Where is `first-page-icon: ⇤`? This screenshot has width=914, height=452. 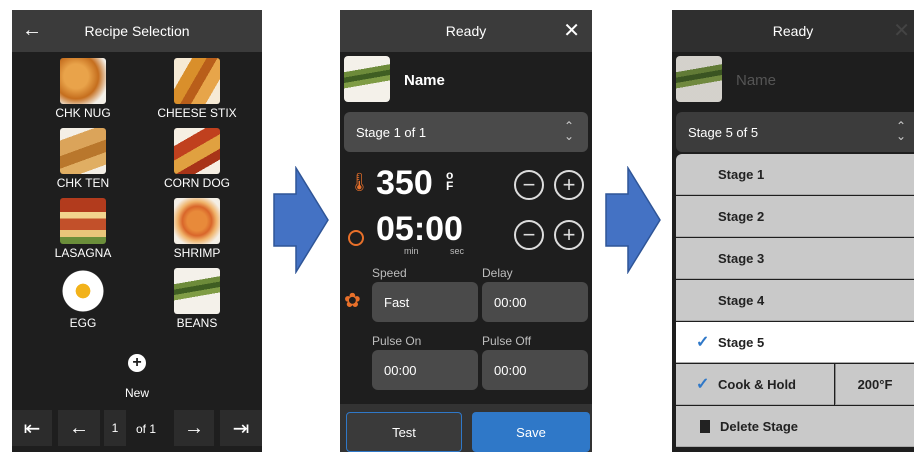
first-page-icon: ⇤ is located at coordinates (32, 428).